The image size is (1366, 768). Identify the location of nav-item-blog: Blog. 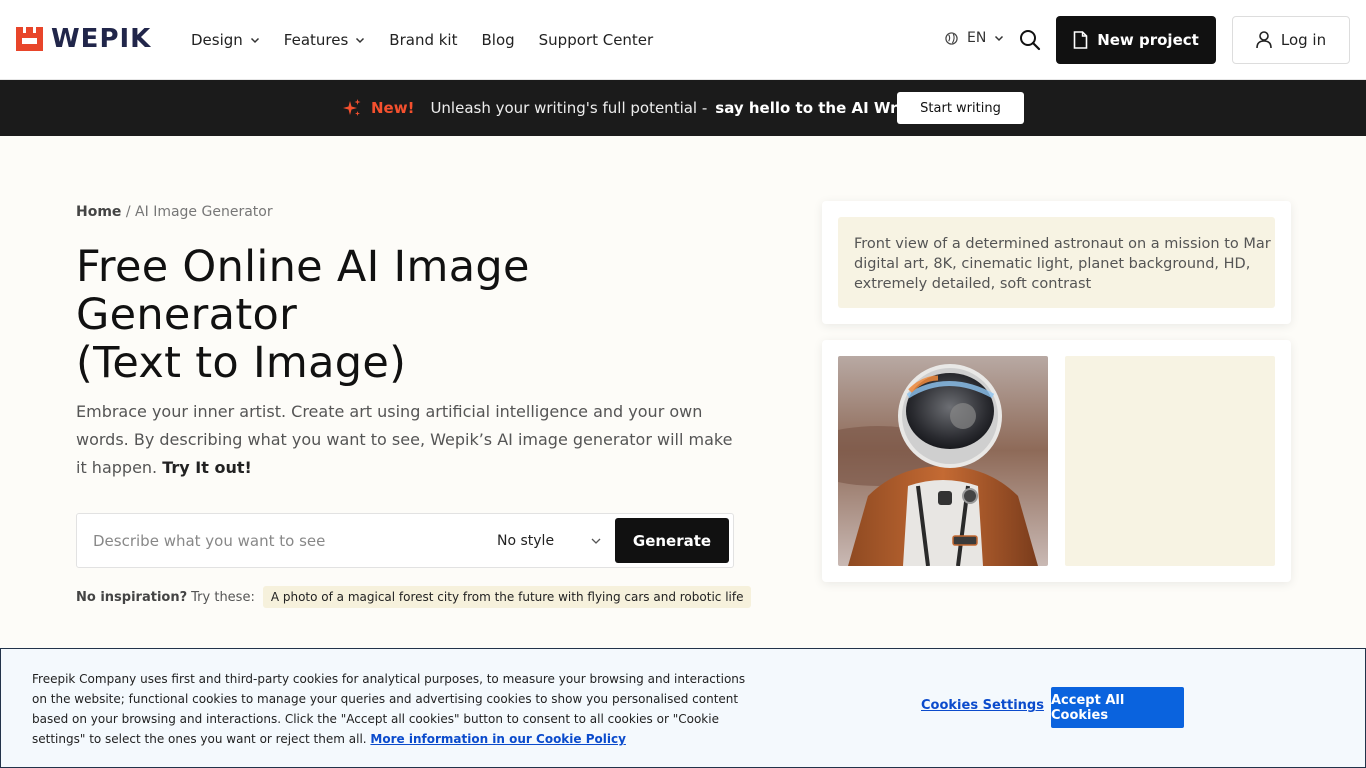
(497, 40).